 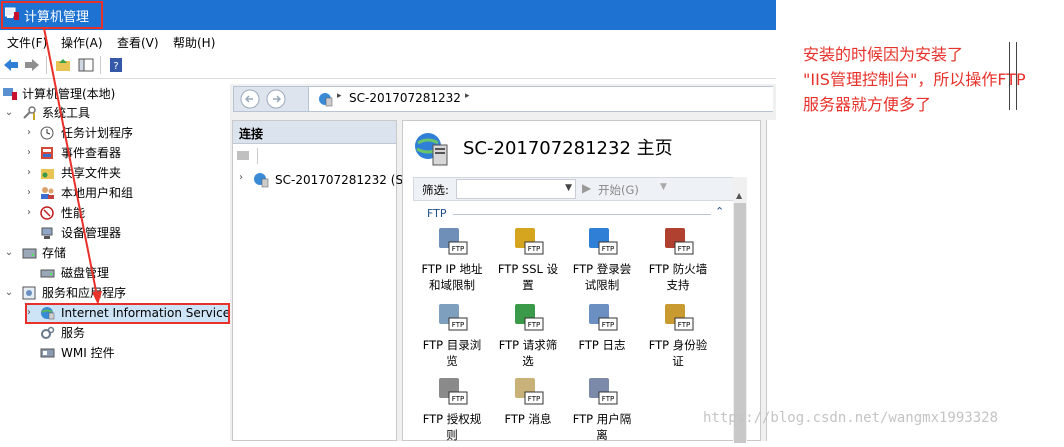 What do you see at coordinates (529, 241) in the screenshot?
I see `ssl-lock-icon: FTP` at bounding box center [529, 241].